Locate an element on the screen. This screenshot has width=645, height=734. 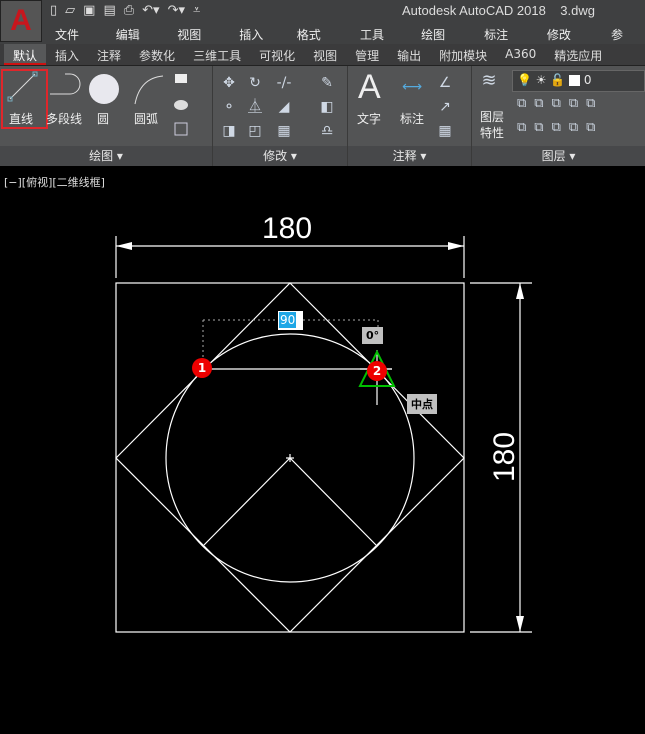
angle-tooltip: 0° is located at coordinates (373, 335).